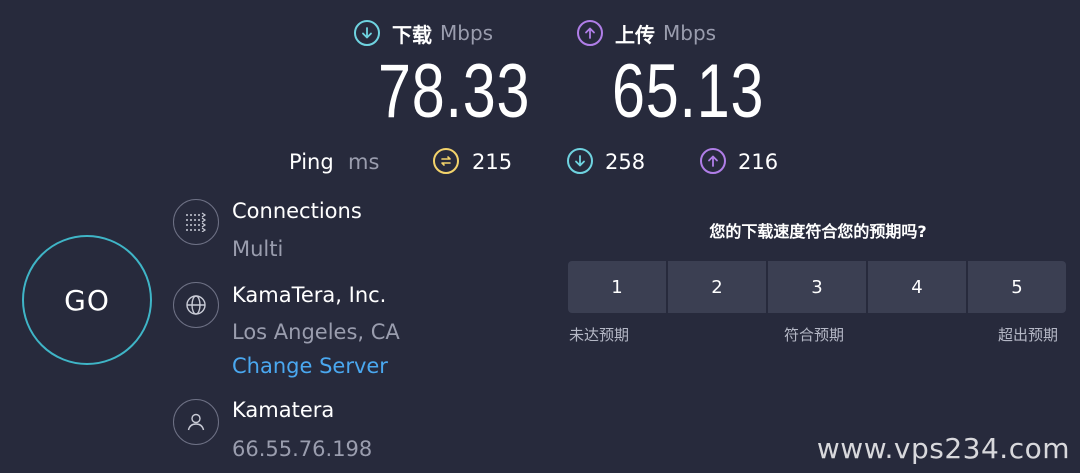 Image resolution: width=1080 pixels, height=473 pixels. Describe the element at coordinates (283, 410) in the screenshot. I see `host-name: Kamatera` at that location.